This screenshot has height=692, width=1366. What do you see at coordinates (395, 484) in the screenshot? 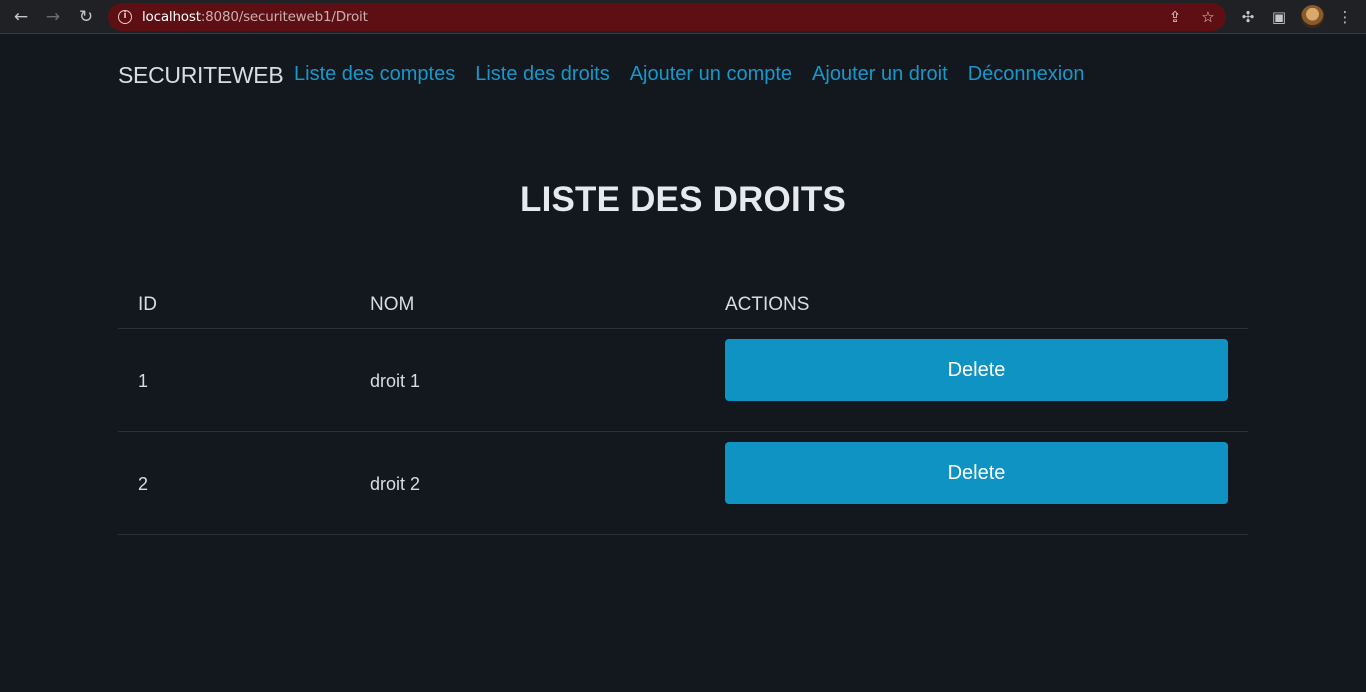
I see `cell-nom: droit 2` at bounding box center [395, 484].